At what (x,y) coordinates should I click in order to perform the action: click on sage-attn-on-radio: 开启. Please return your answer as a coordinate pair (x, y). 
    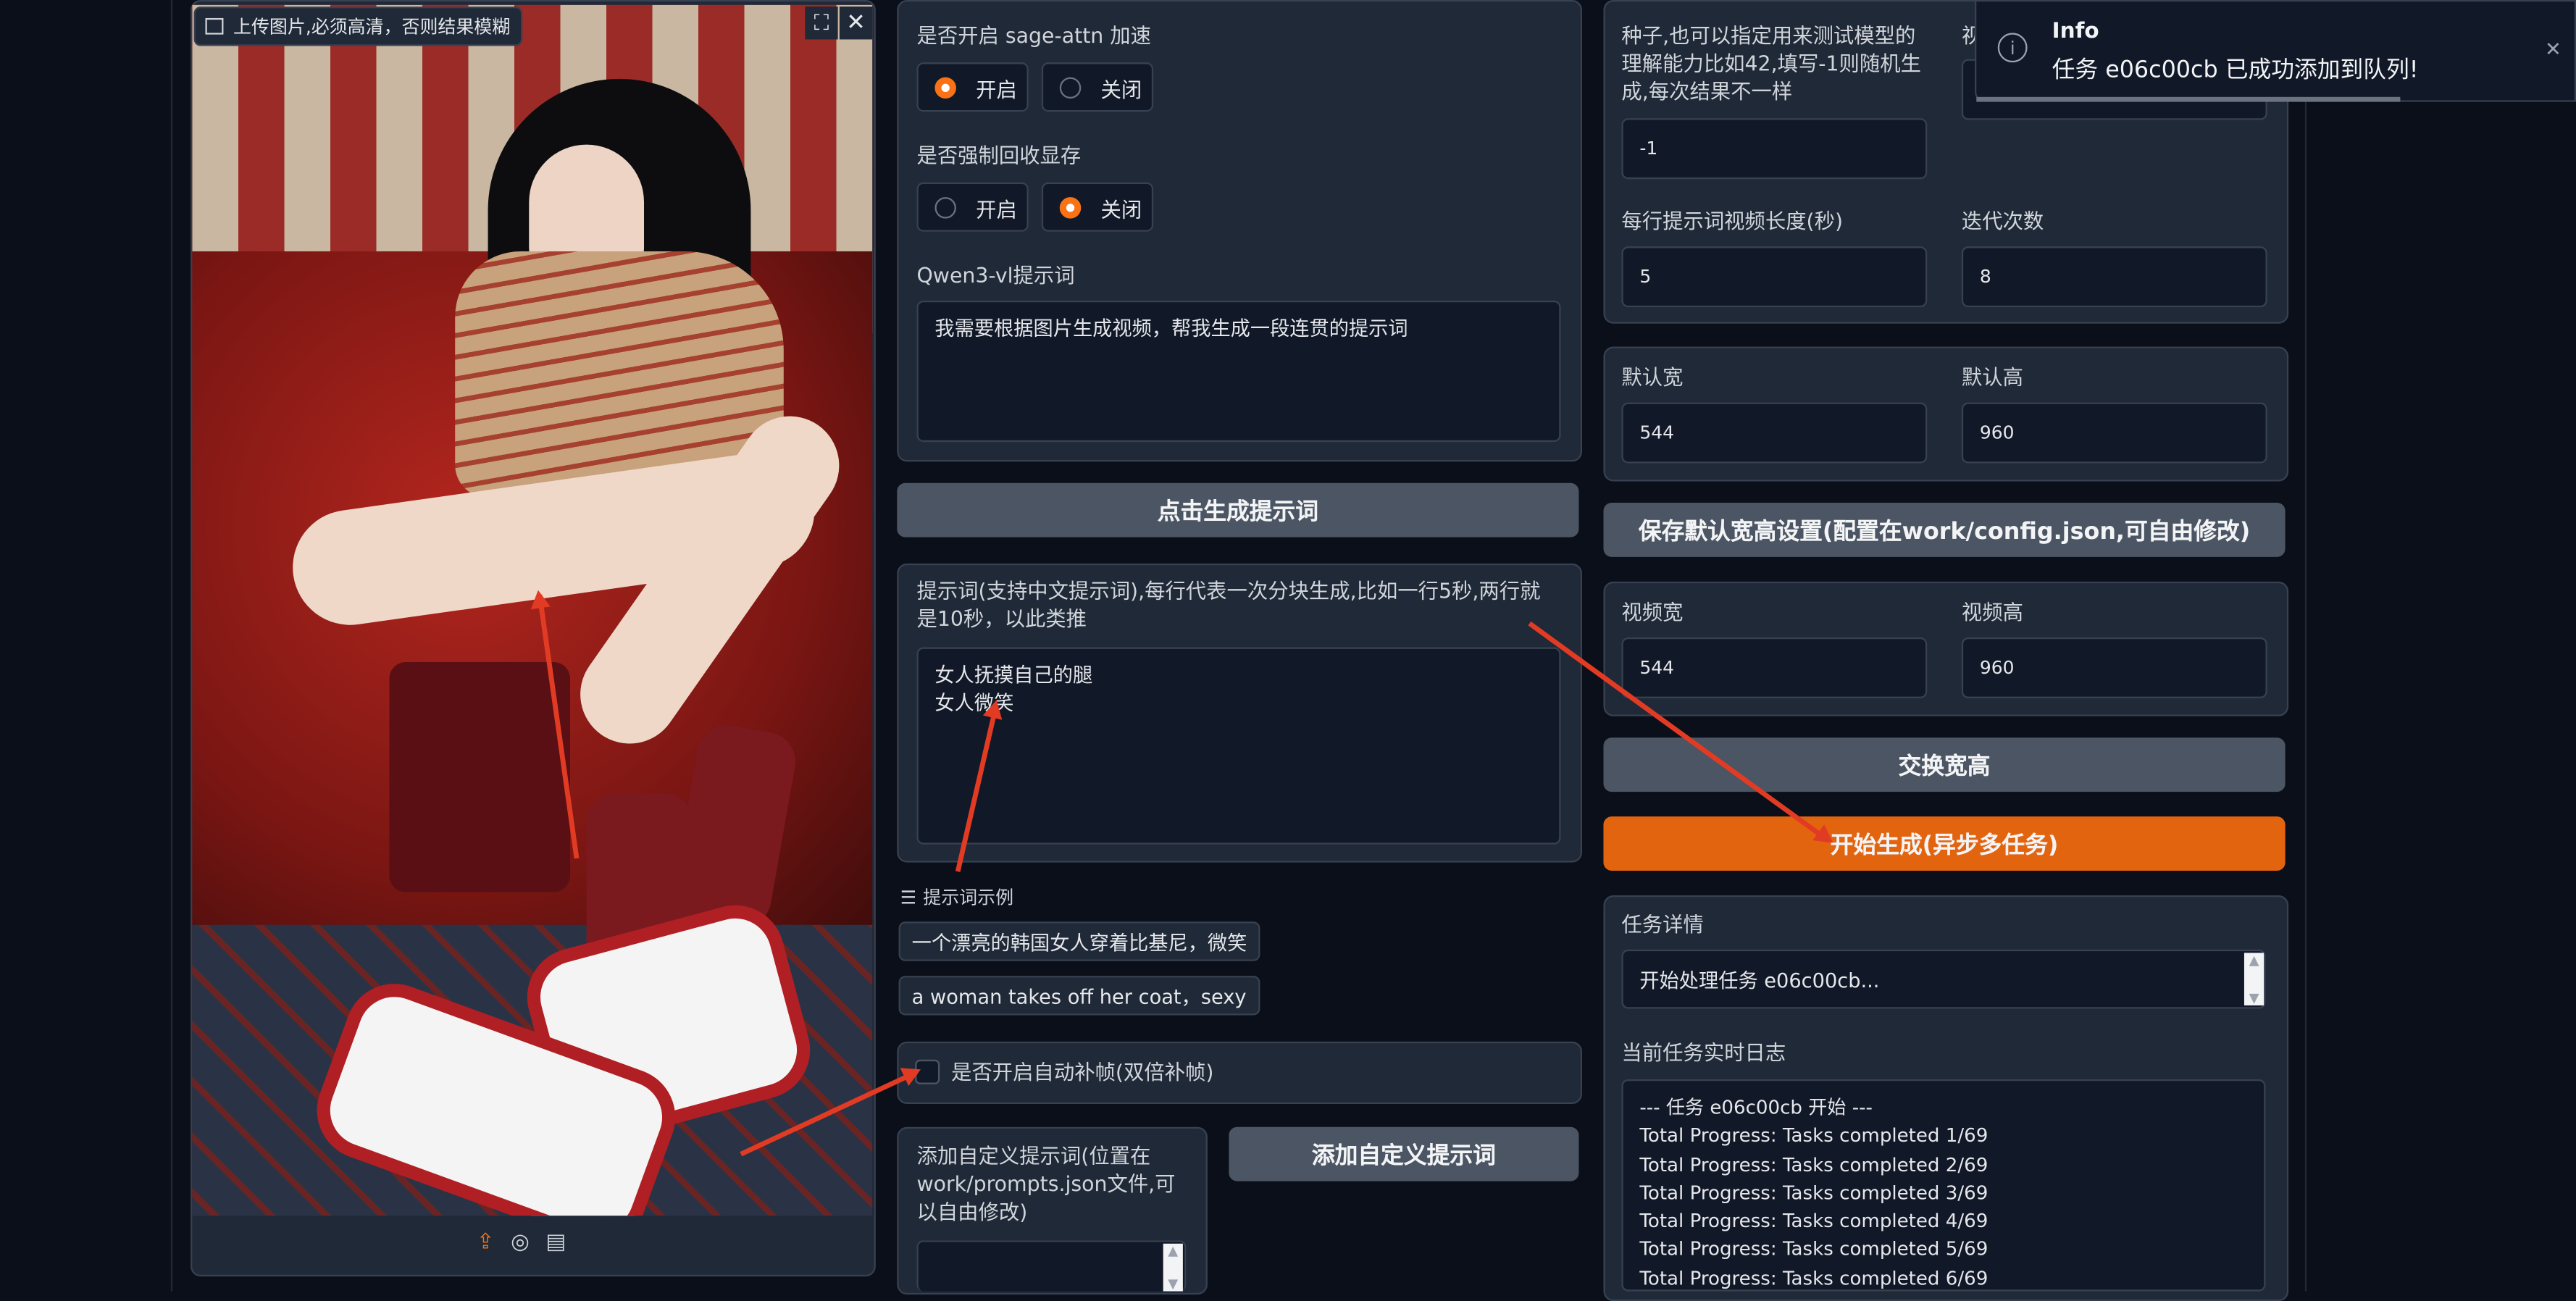
    Looking at the image, I should click on (972, 87).